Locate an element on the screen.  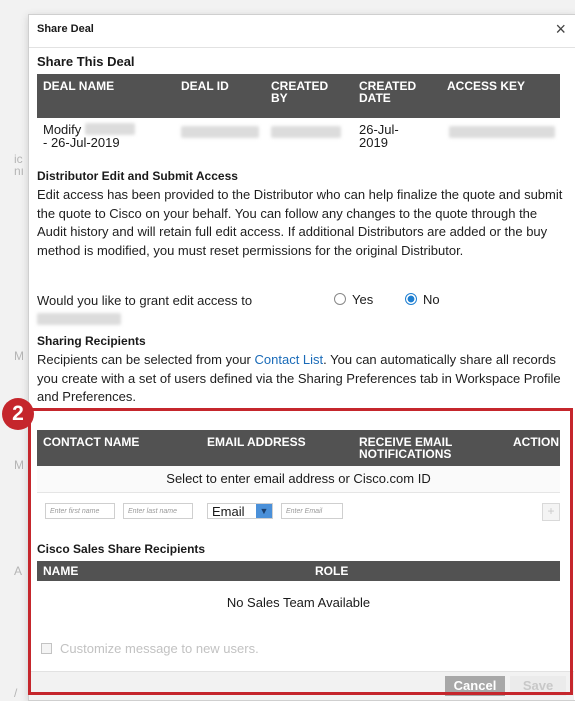
column-name: NAME is located at coordinates (61, 571).